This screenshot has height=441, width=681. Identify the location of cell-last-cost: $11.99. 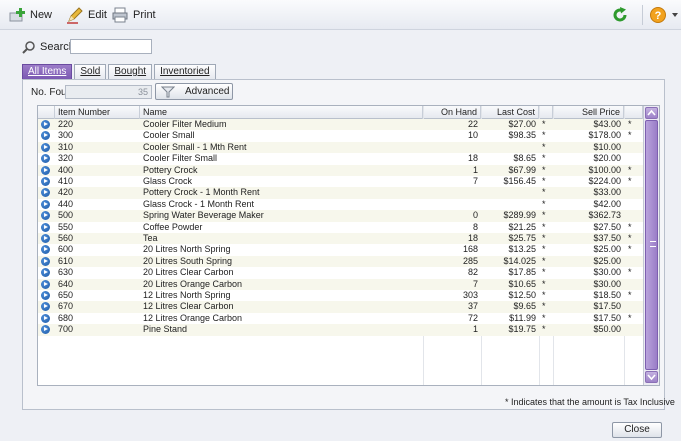
(522, 317).